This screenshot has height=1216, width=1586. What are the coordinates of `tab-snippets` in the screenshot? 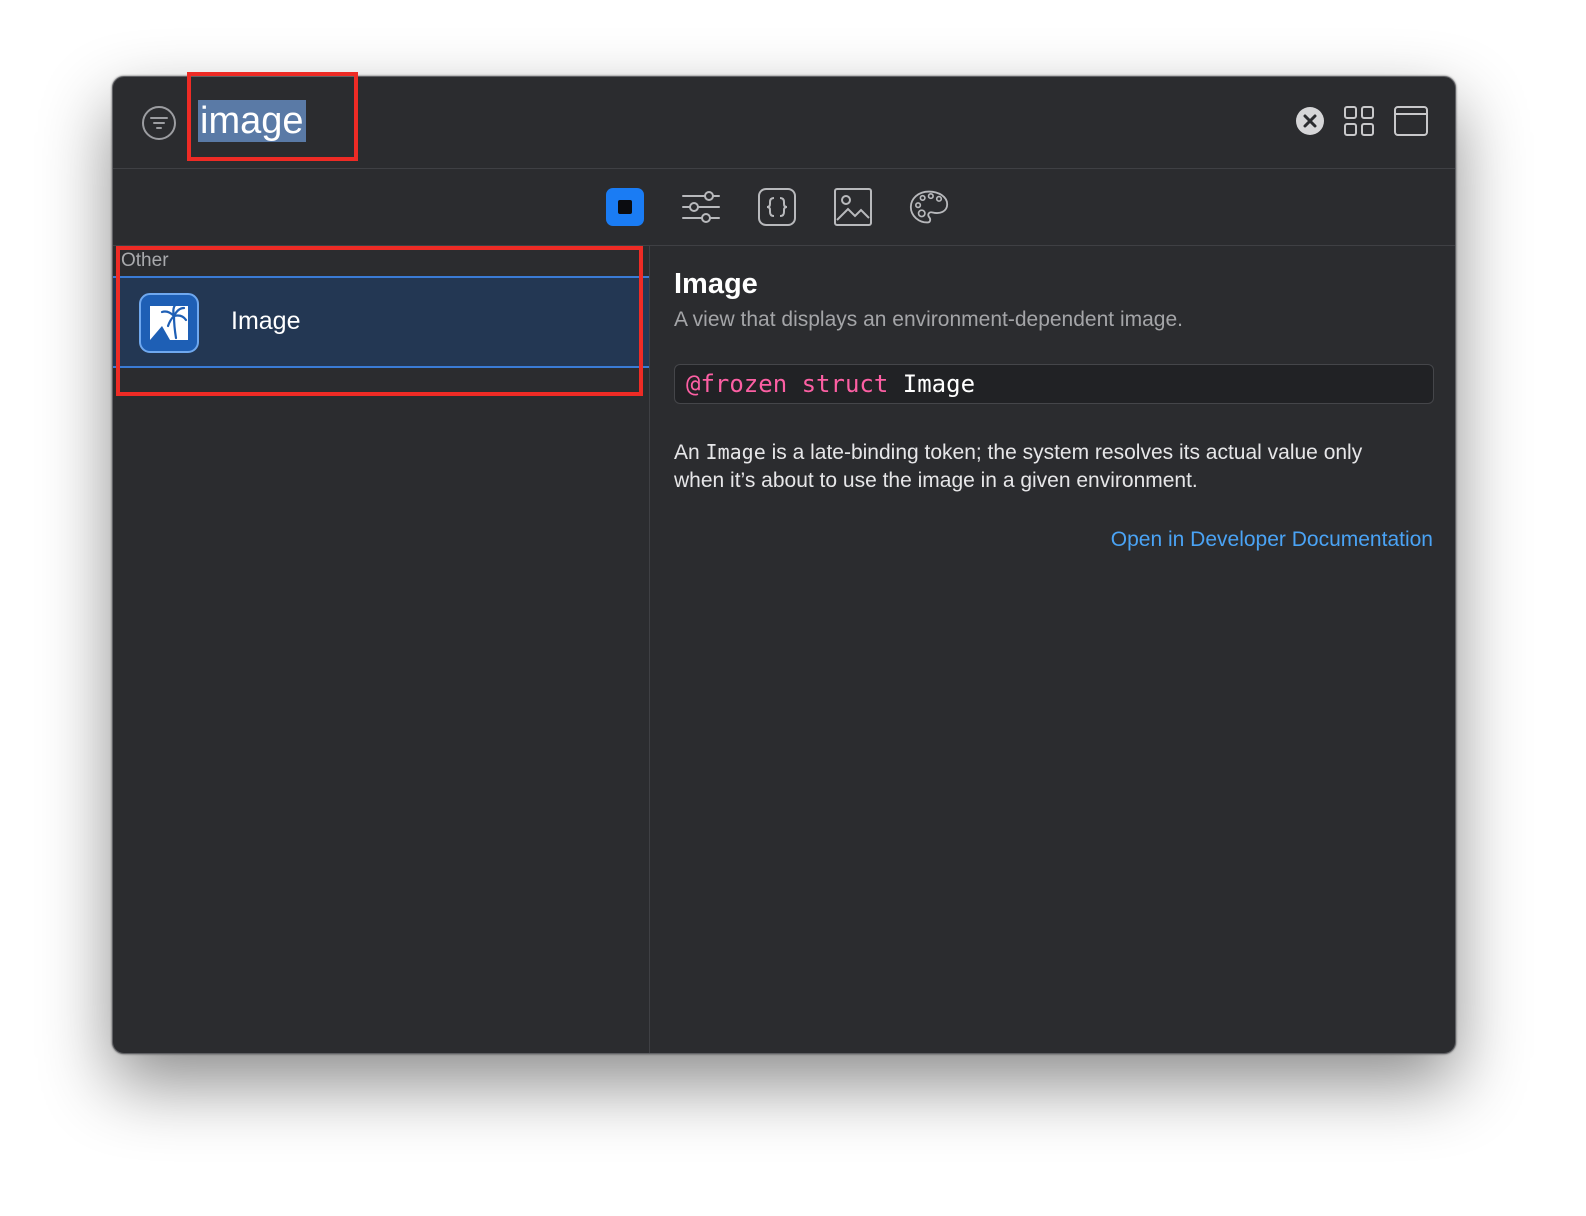 It's located at (777, 207).